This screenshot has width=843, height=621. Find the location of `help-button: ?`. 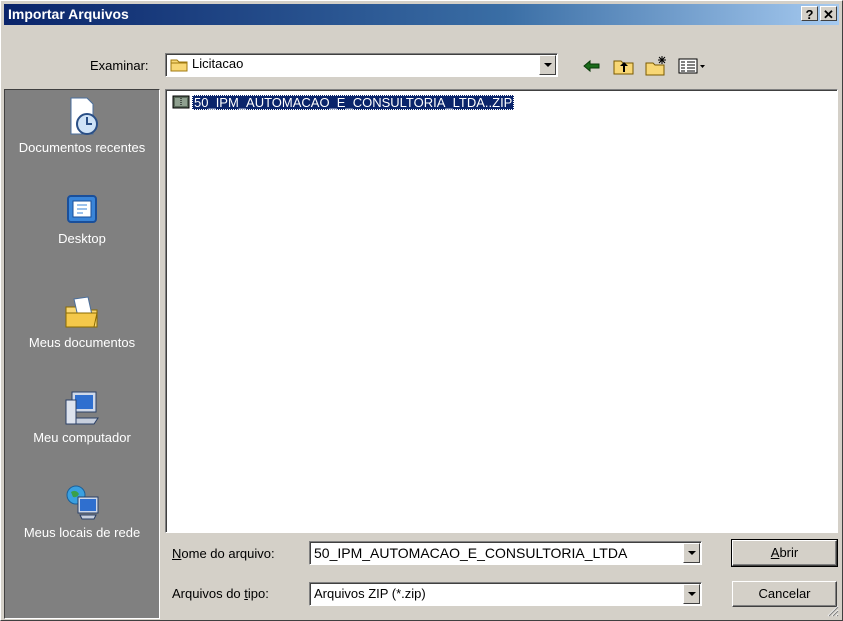

help-button: ? is located at coordinates (809, 14).